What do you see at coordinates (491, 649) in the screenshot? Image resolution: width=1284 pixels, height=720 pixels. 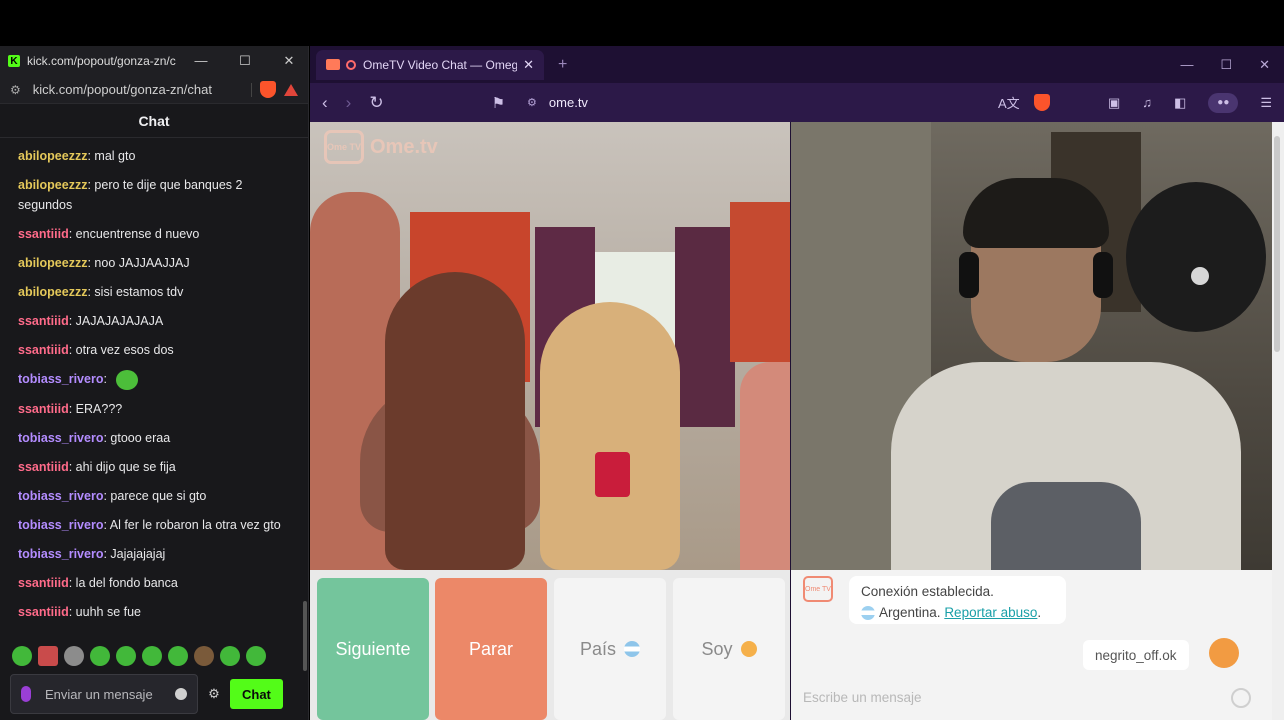 I see `stop-button: Parar` at bounding box center [491, 649].